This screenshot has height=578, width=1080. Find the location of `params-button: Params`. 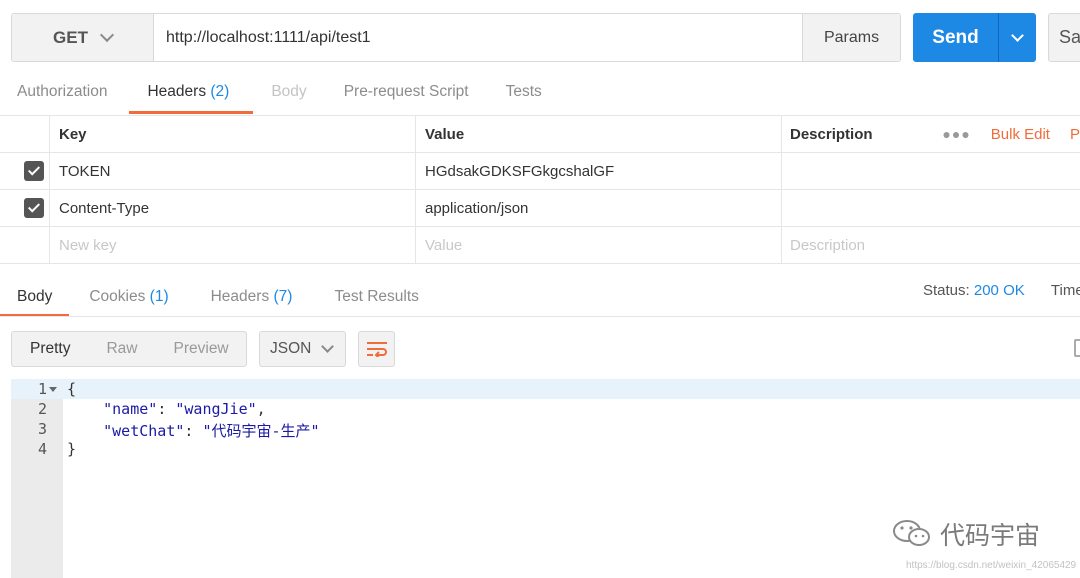

params-button: Params is located at coordinates (851, 37).